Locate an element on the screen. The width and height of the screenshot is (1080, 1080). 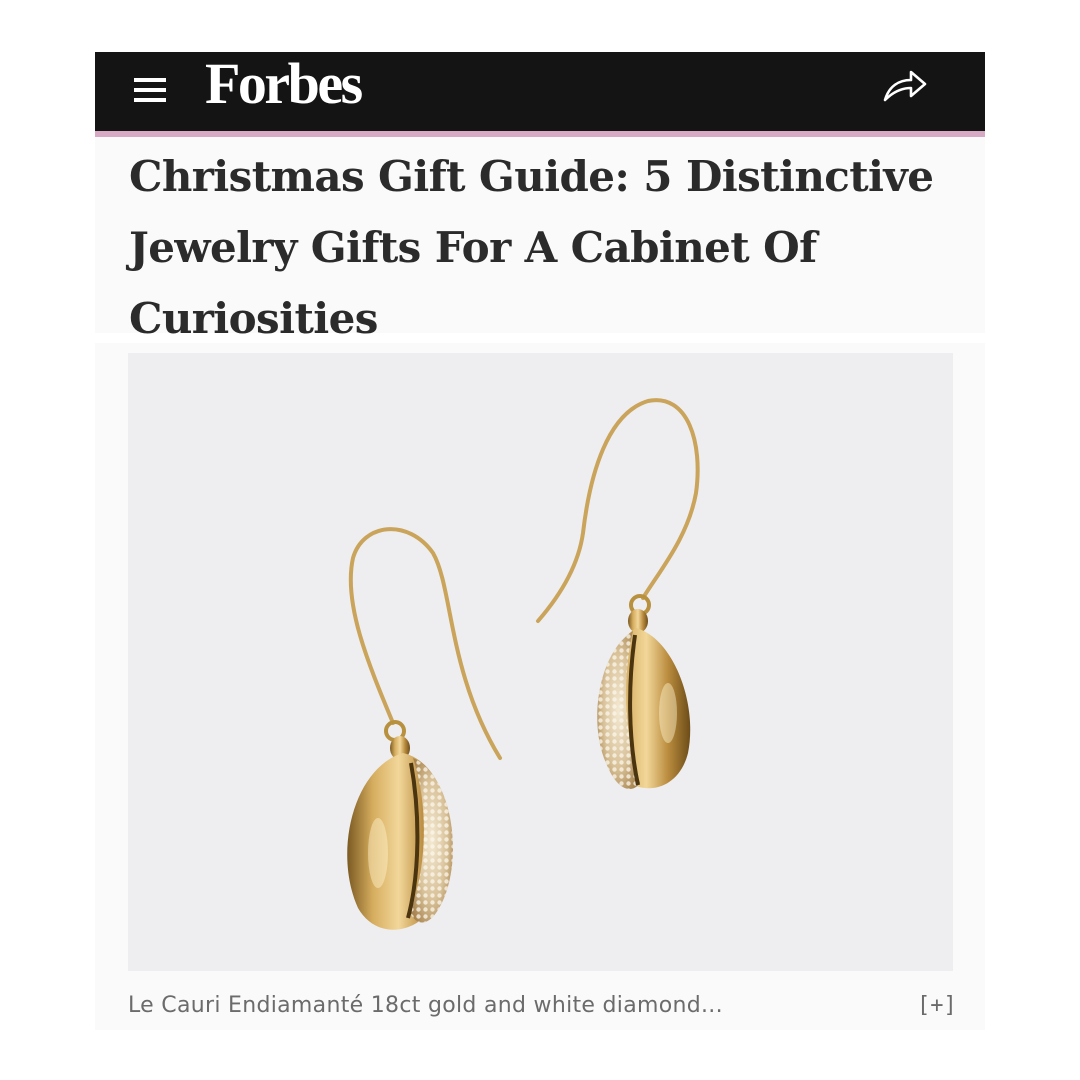
share-arrow-icon is located at coordinates (905, 86).